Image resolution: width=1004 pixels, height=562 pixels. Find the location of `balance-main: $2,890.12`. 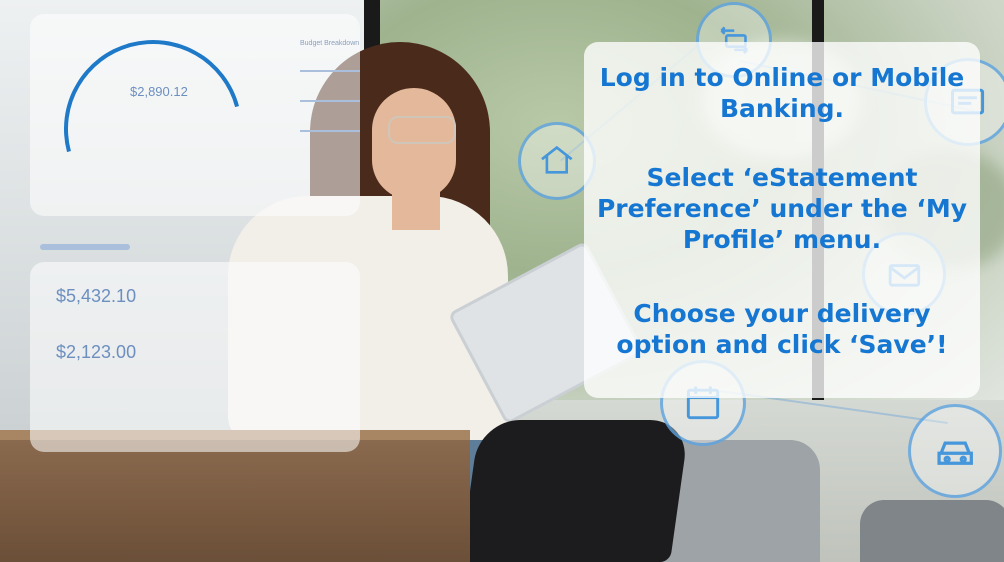

balance-main: $2,890.12 is located at coordinates (159, 91).